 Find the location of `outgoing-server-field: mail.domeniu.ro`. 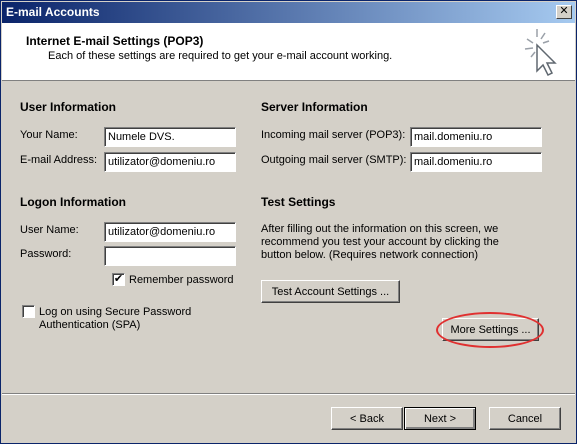

outgoing-server-field: mail.domeniu.ro is located at coordinates (476, 162).